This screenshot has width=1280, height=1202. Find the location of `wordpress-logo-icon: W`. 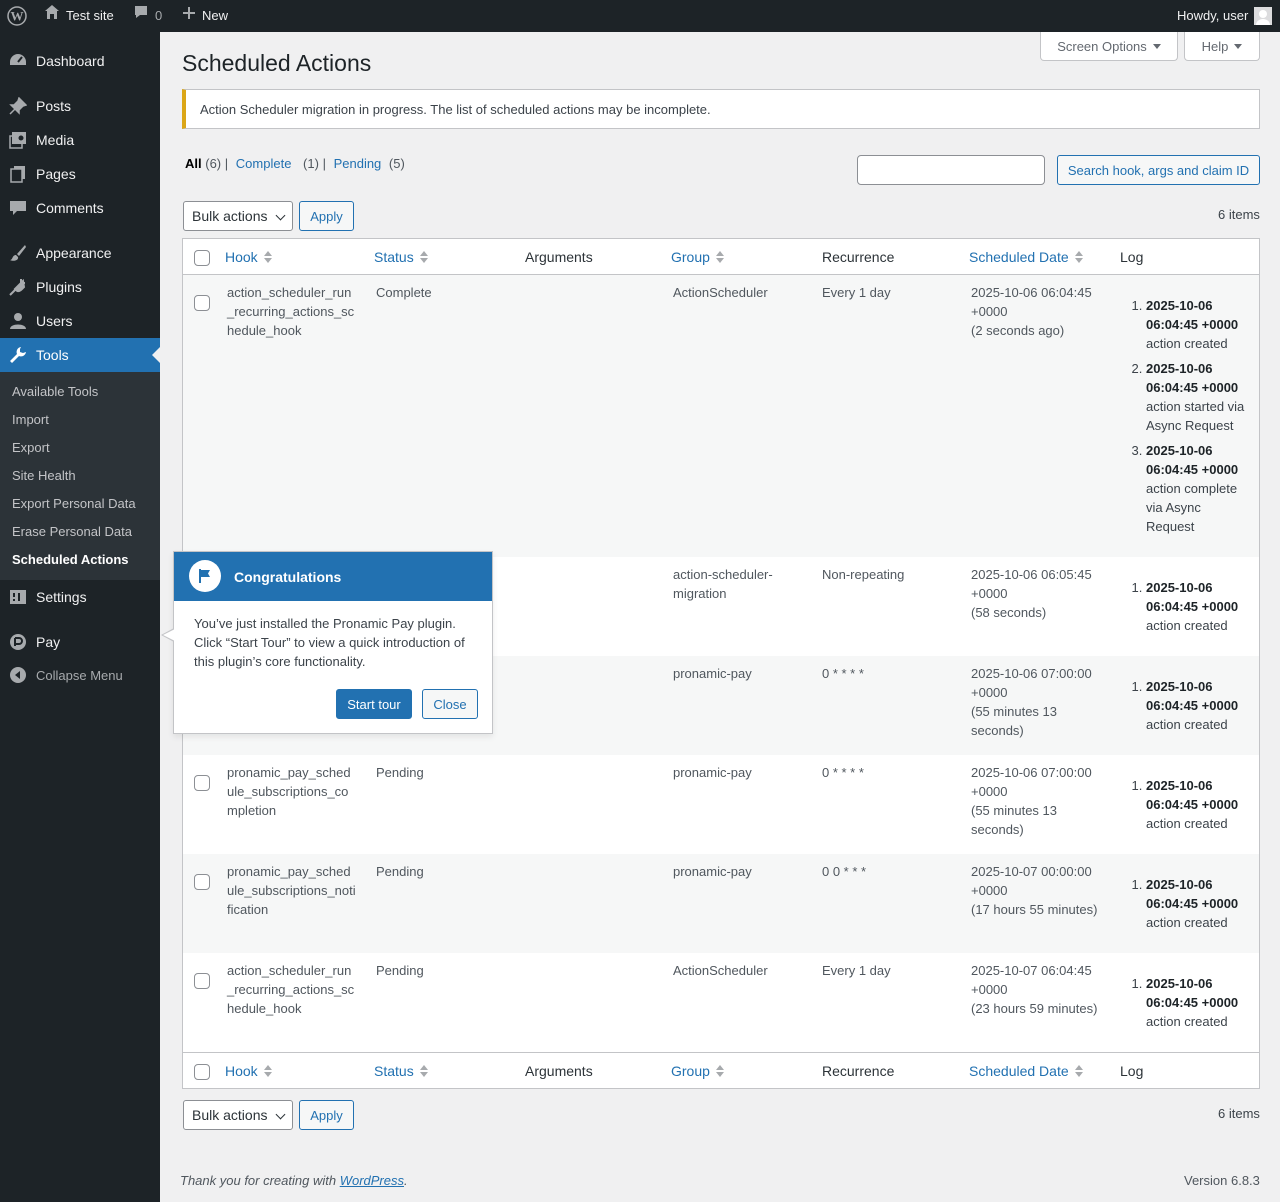

wordpress-logo-icon: W is located at coordinates (17, 16).